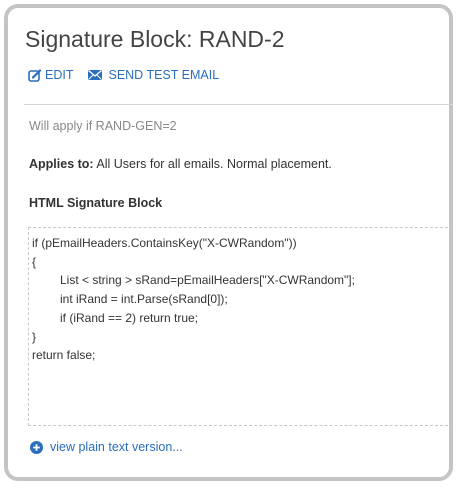  I want to click on edit-button: EDIT, so click(50, 75).